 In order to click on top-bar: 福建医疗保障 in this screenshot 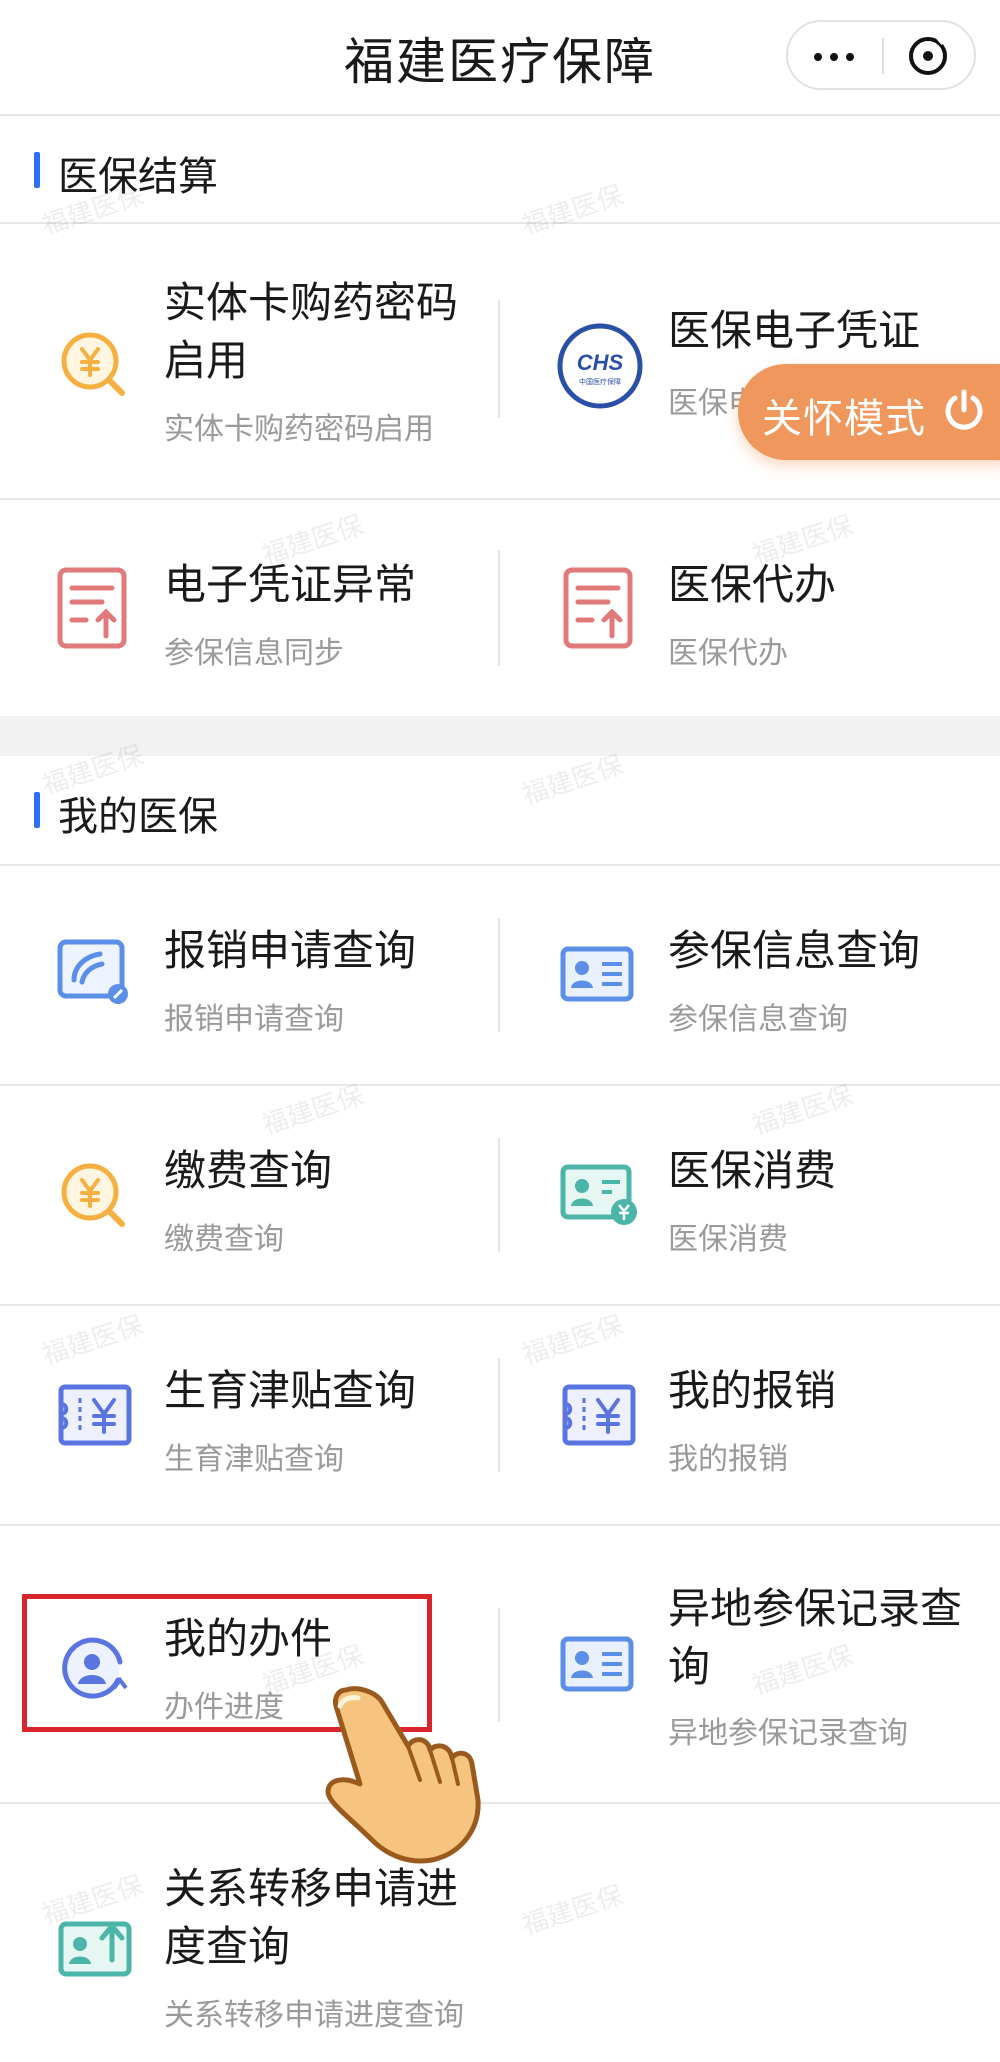, I will do `click(500, 58)`.